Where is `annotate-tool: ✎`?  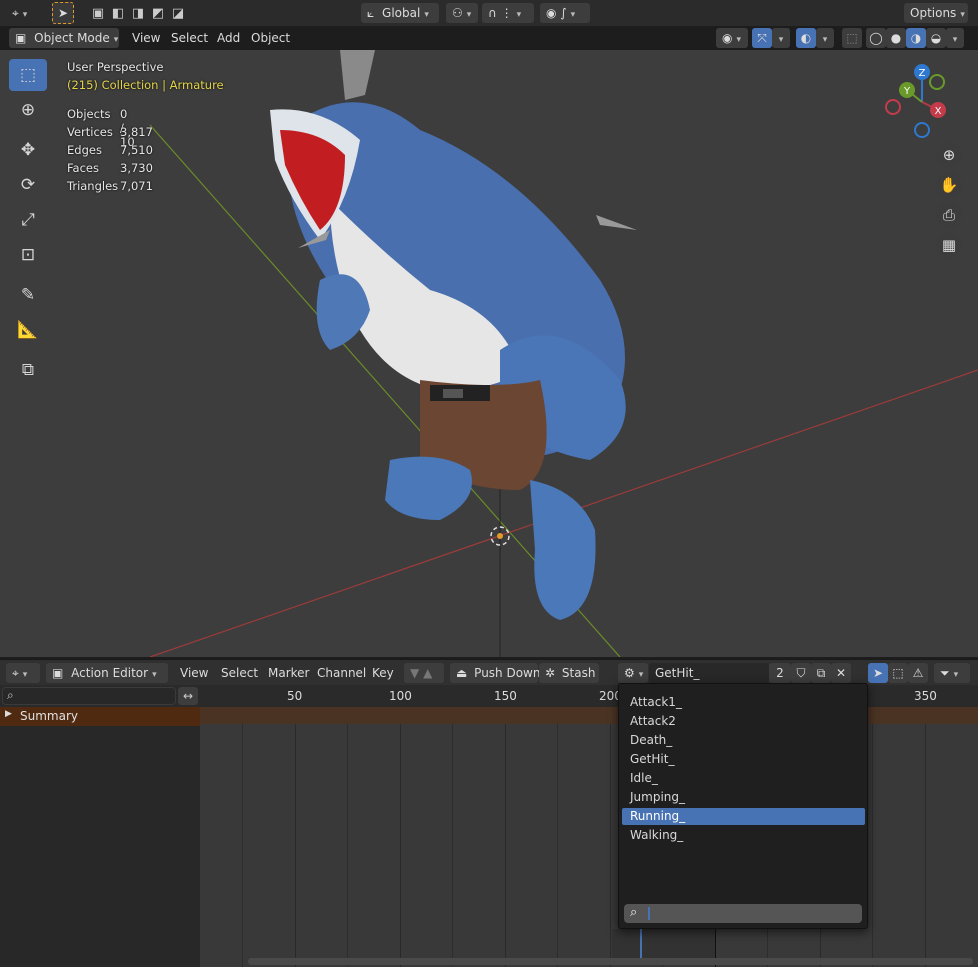 annotate-tool: ✎ is located at coordinates (28, 295).